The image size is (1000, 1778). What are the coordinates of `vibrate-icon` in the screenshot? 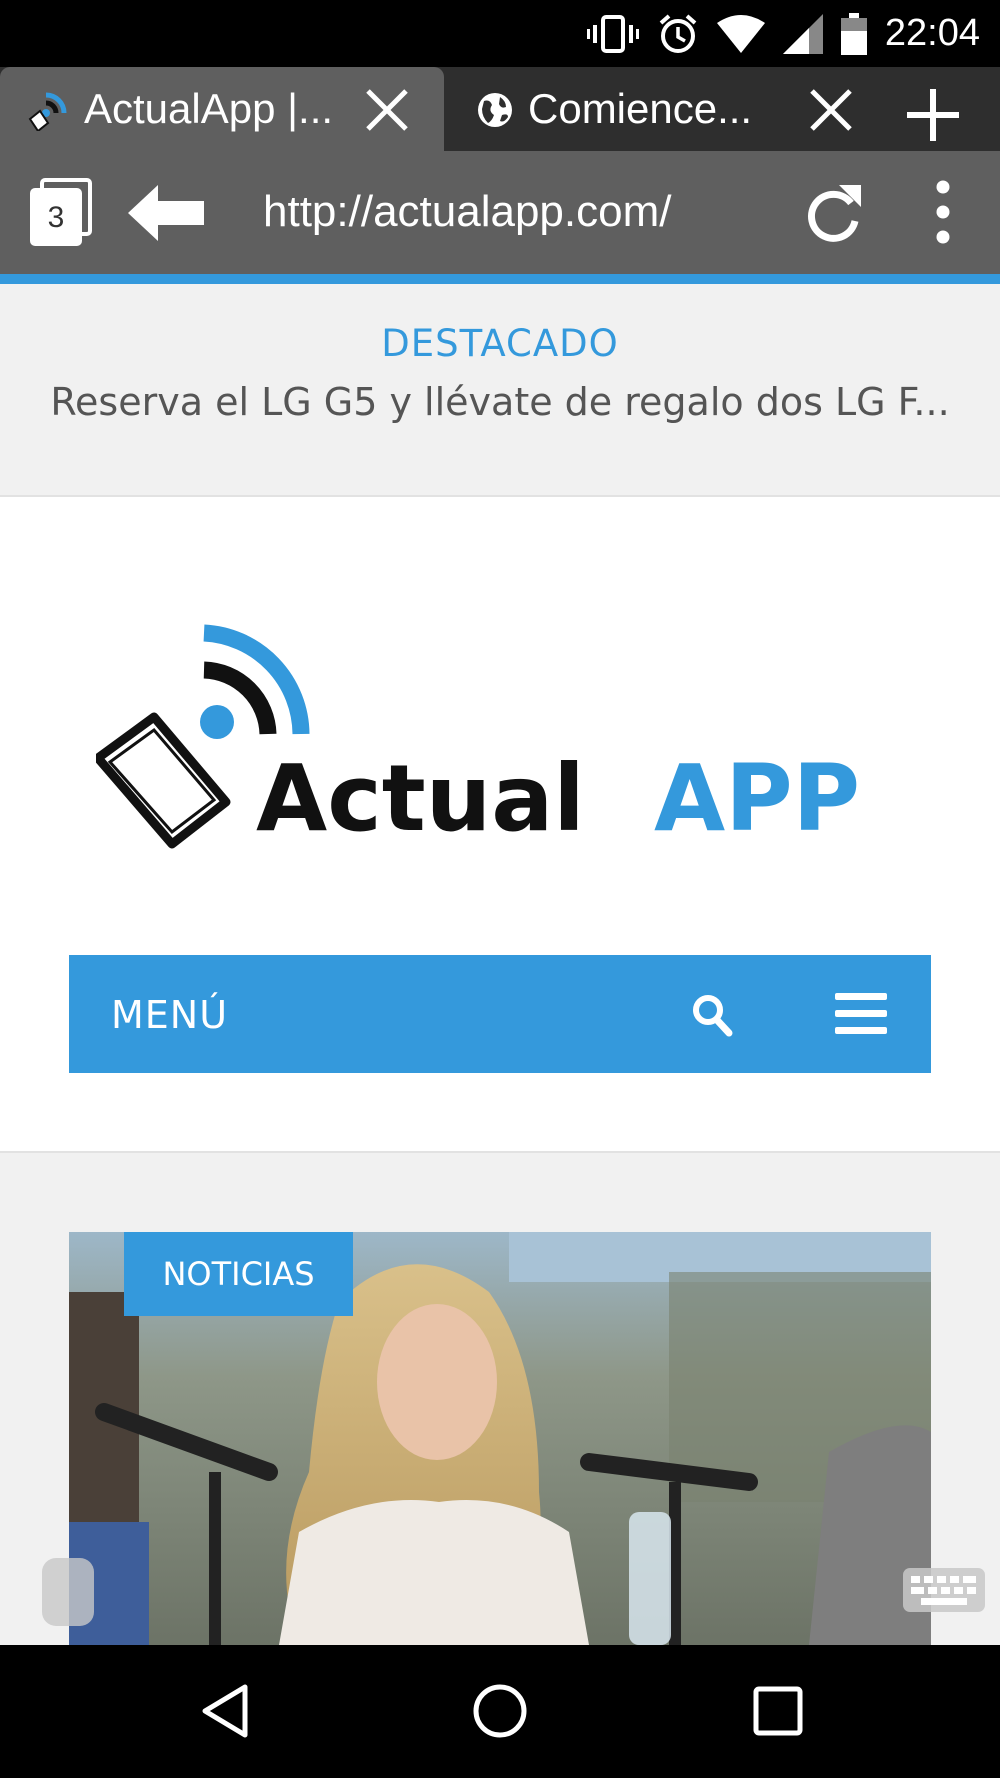 It's located at (612, 33).